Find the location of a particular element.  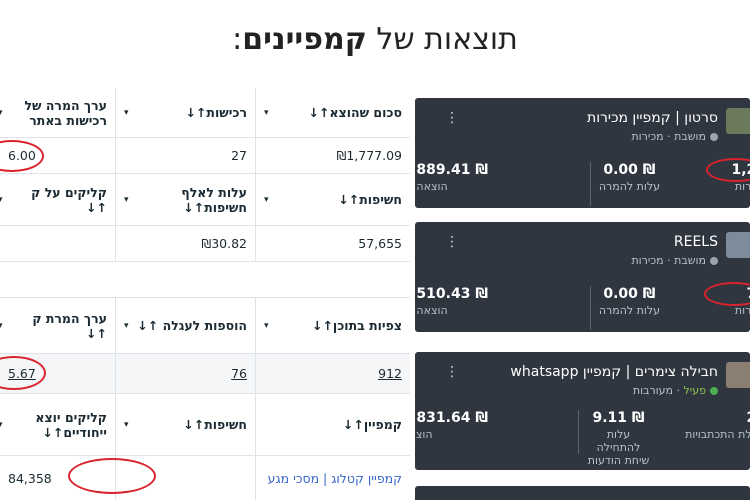

column-header-campaign: קמפיין↑↓ is located at coordinates (332, 424).